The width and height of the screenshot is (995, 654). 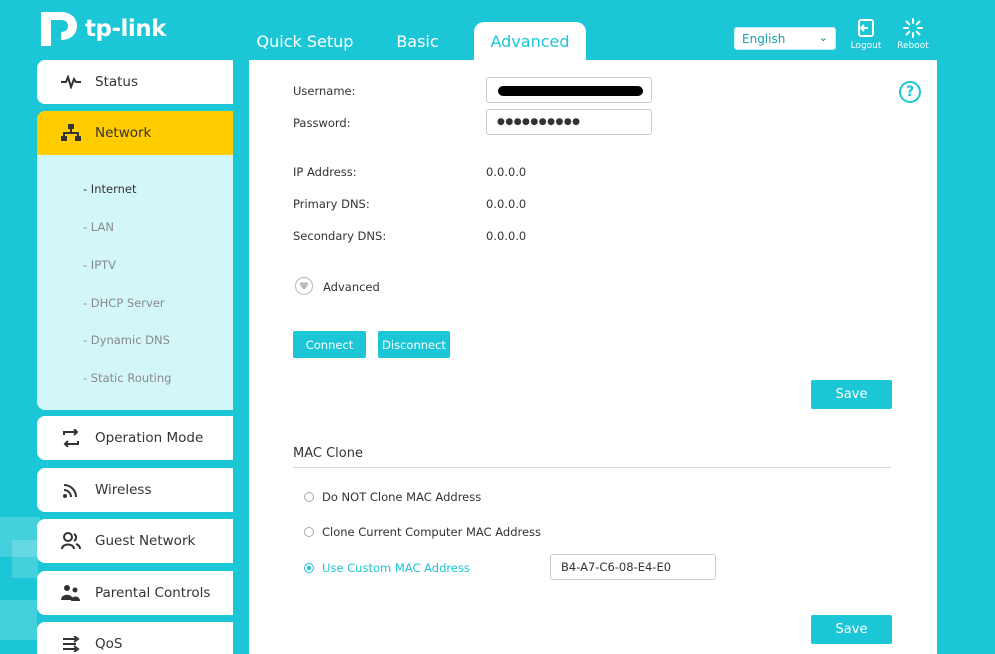 I want to click on ip-address-label: IP Address:, so click(x=325, y=172).